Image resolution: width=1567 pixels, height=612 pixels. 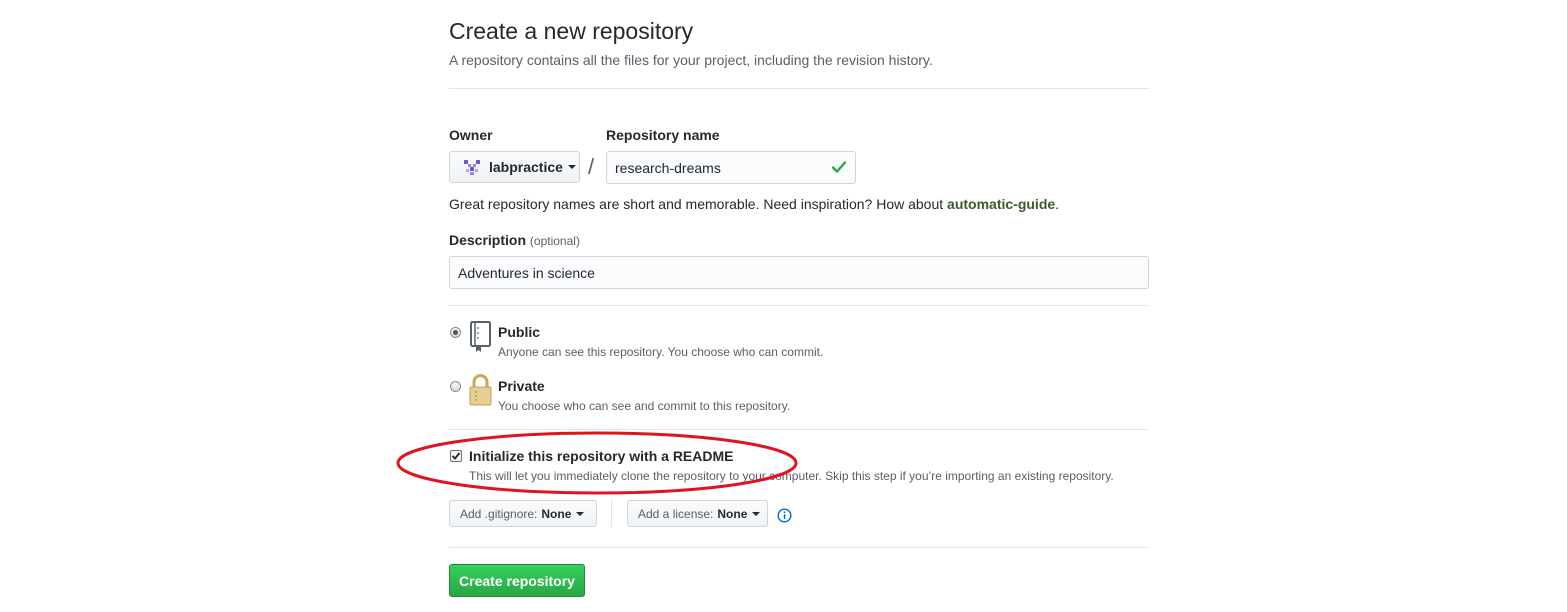 I want to click on owner-avatar-icon, so click(x=472, y=167).